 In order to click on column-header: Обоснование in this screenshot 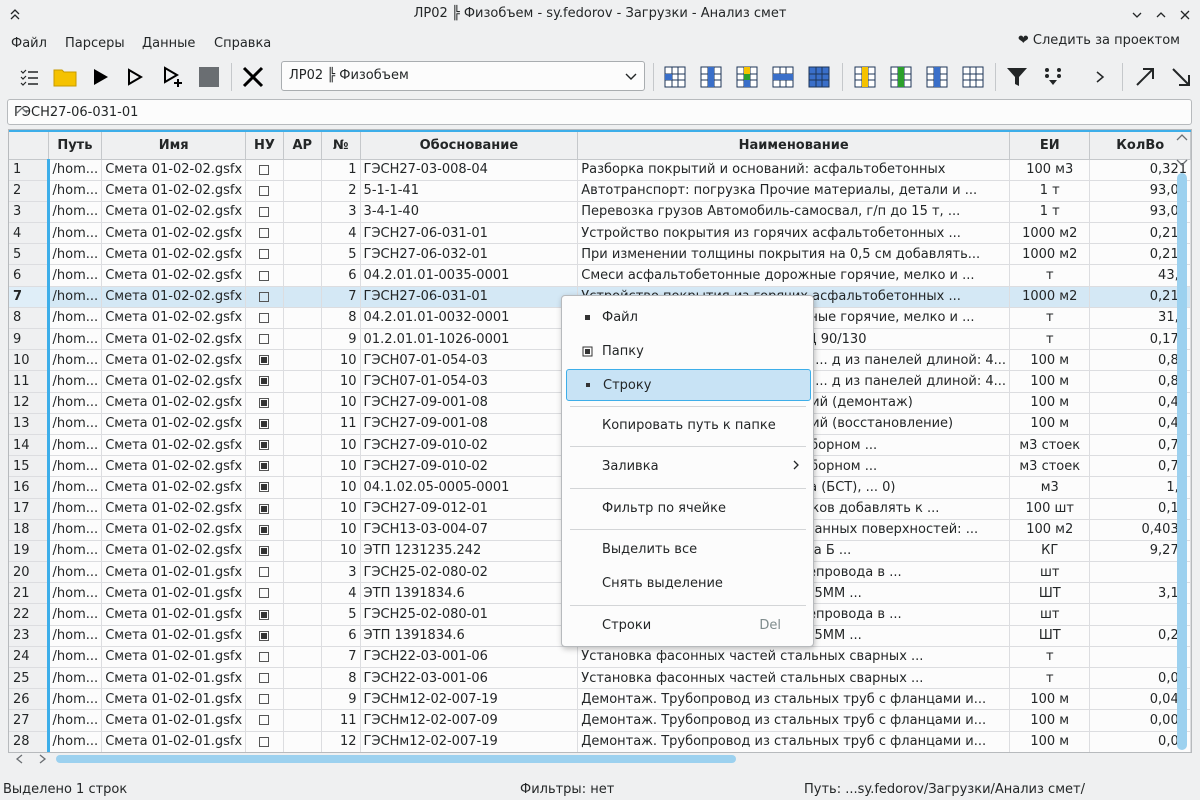, I will do `click(469, 145)`.